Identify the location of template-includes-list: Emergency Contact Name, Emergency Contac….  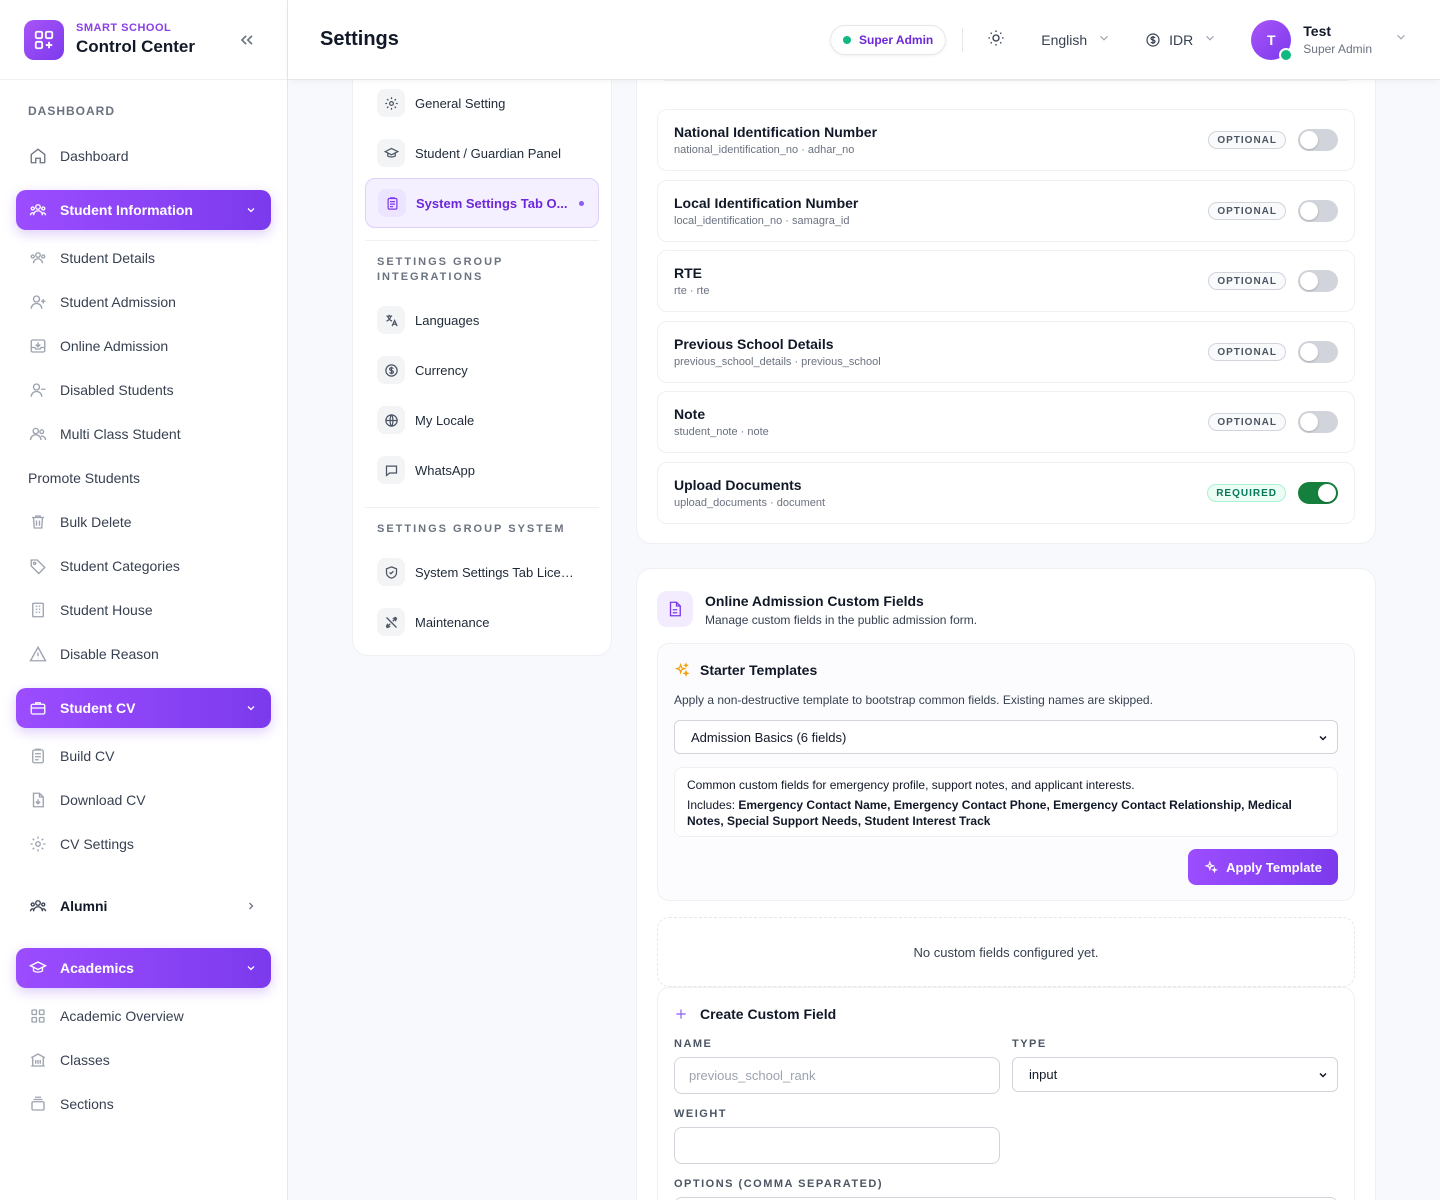
(989, 813).